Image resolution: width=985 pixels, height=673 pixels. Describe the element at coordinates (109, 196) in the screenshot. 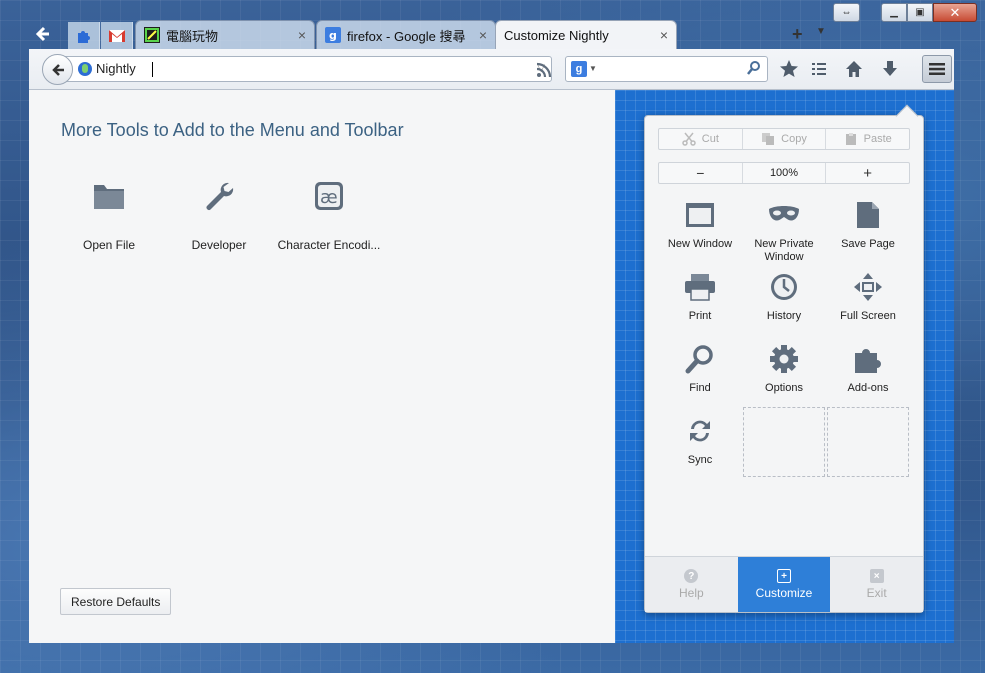

I see `folder-icon` at that location.